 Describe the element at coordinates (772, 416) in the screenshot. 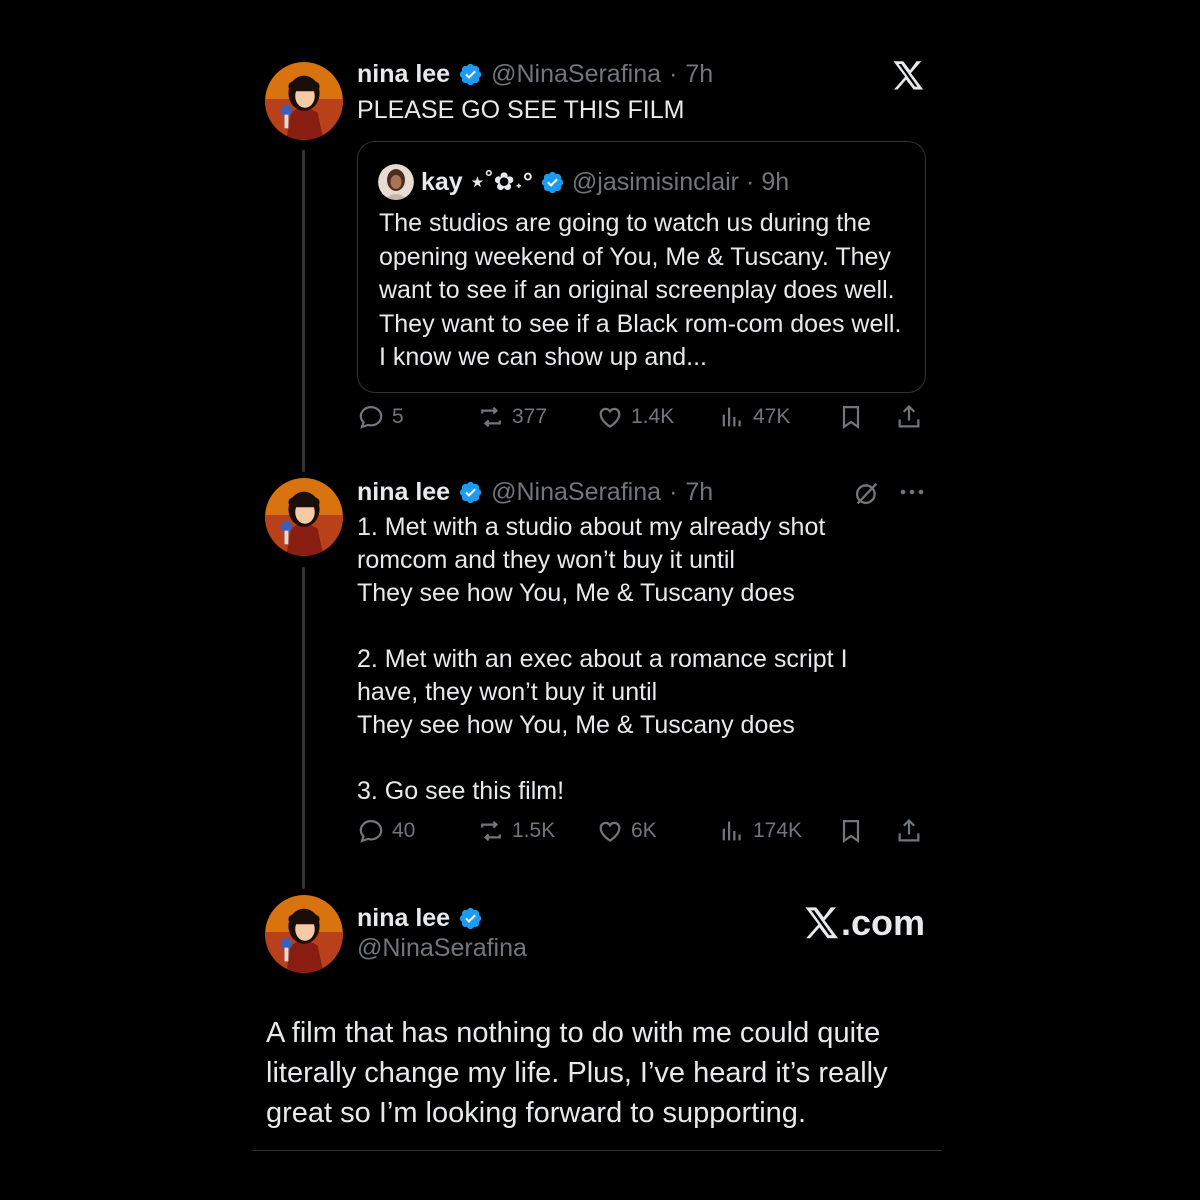

I see `views-count: 47K` at that location.